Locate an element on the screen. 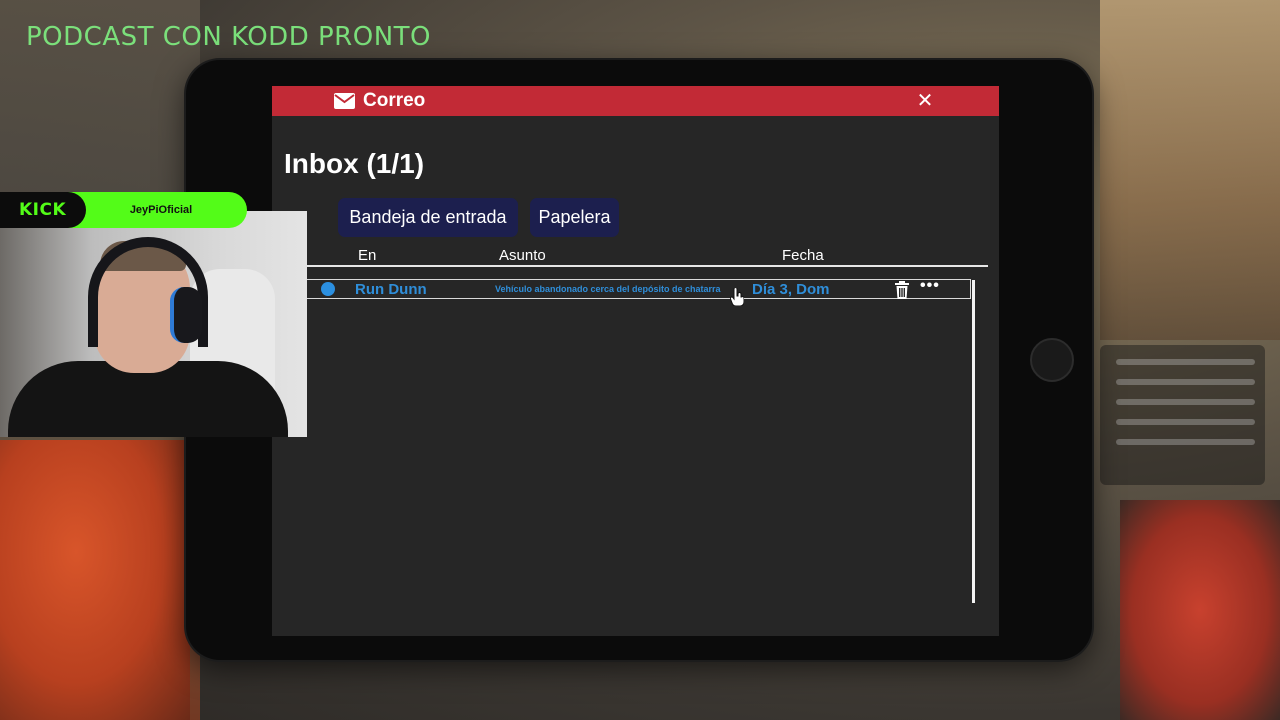  kick-logo: KICK is located at coordinates (43, 210).